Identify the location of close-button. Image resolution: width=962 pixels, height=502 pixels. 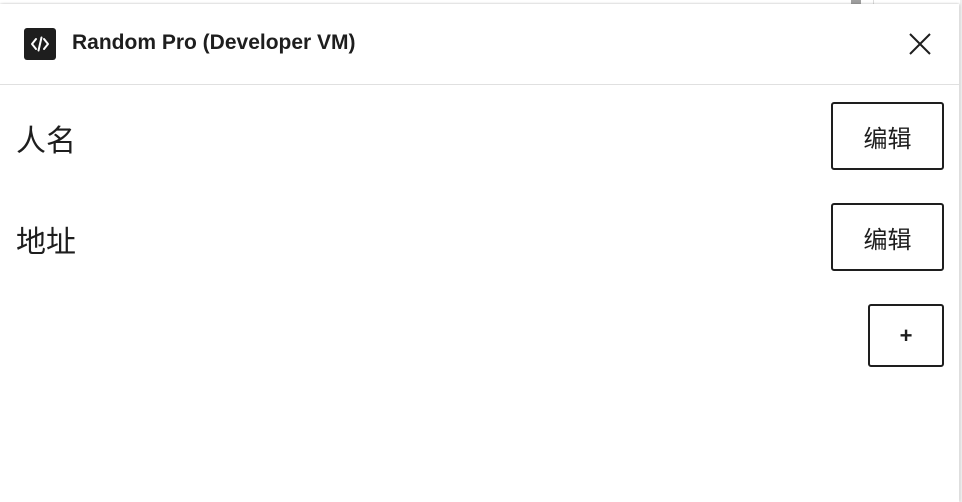
(920, 44).